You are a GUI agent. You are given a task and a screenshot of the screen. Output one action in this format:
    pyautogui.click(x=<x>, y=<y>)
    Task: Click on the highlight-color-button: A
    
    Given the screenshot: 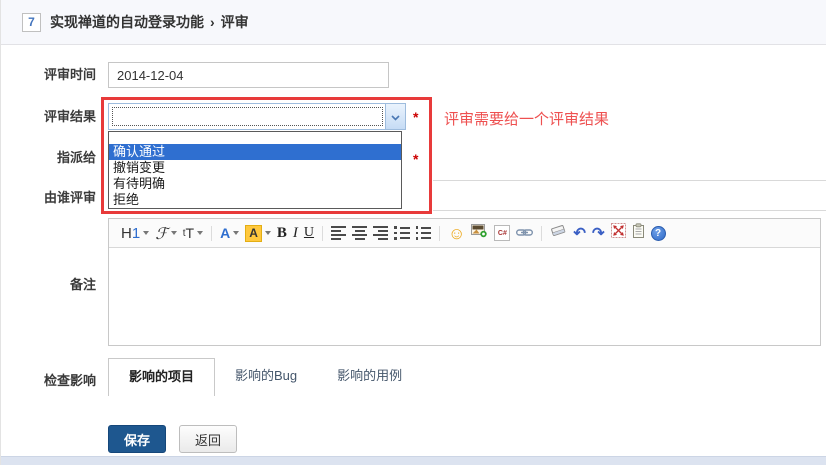 What is the action you would take?
    pyautogui.click(x=258, y=233)
    